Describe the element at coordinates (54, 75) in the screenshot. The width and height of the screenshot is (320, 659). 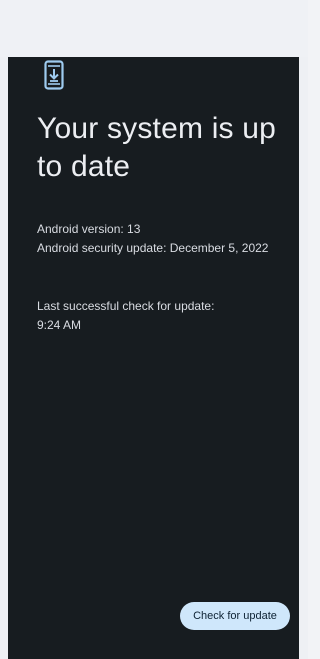
I see `system-update-icon` at that location.